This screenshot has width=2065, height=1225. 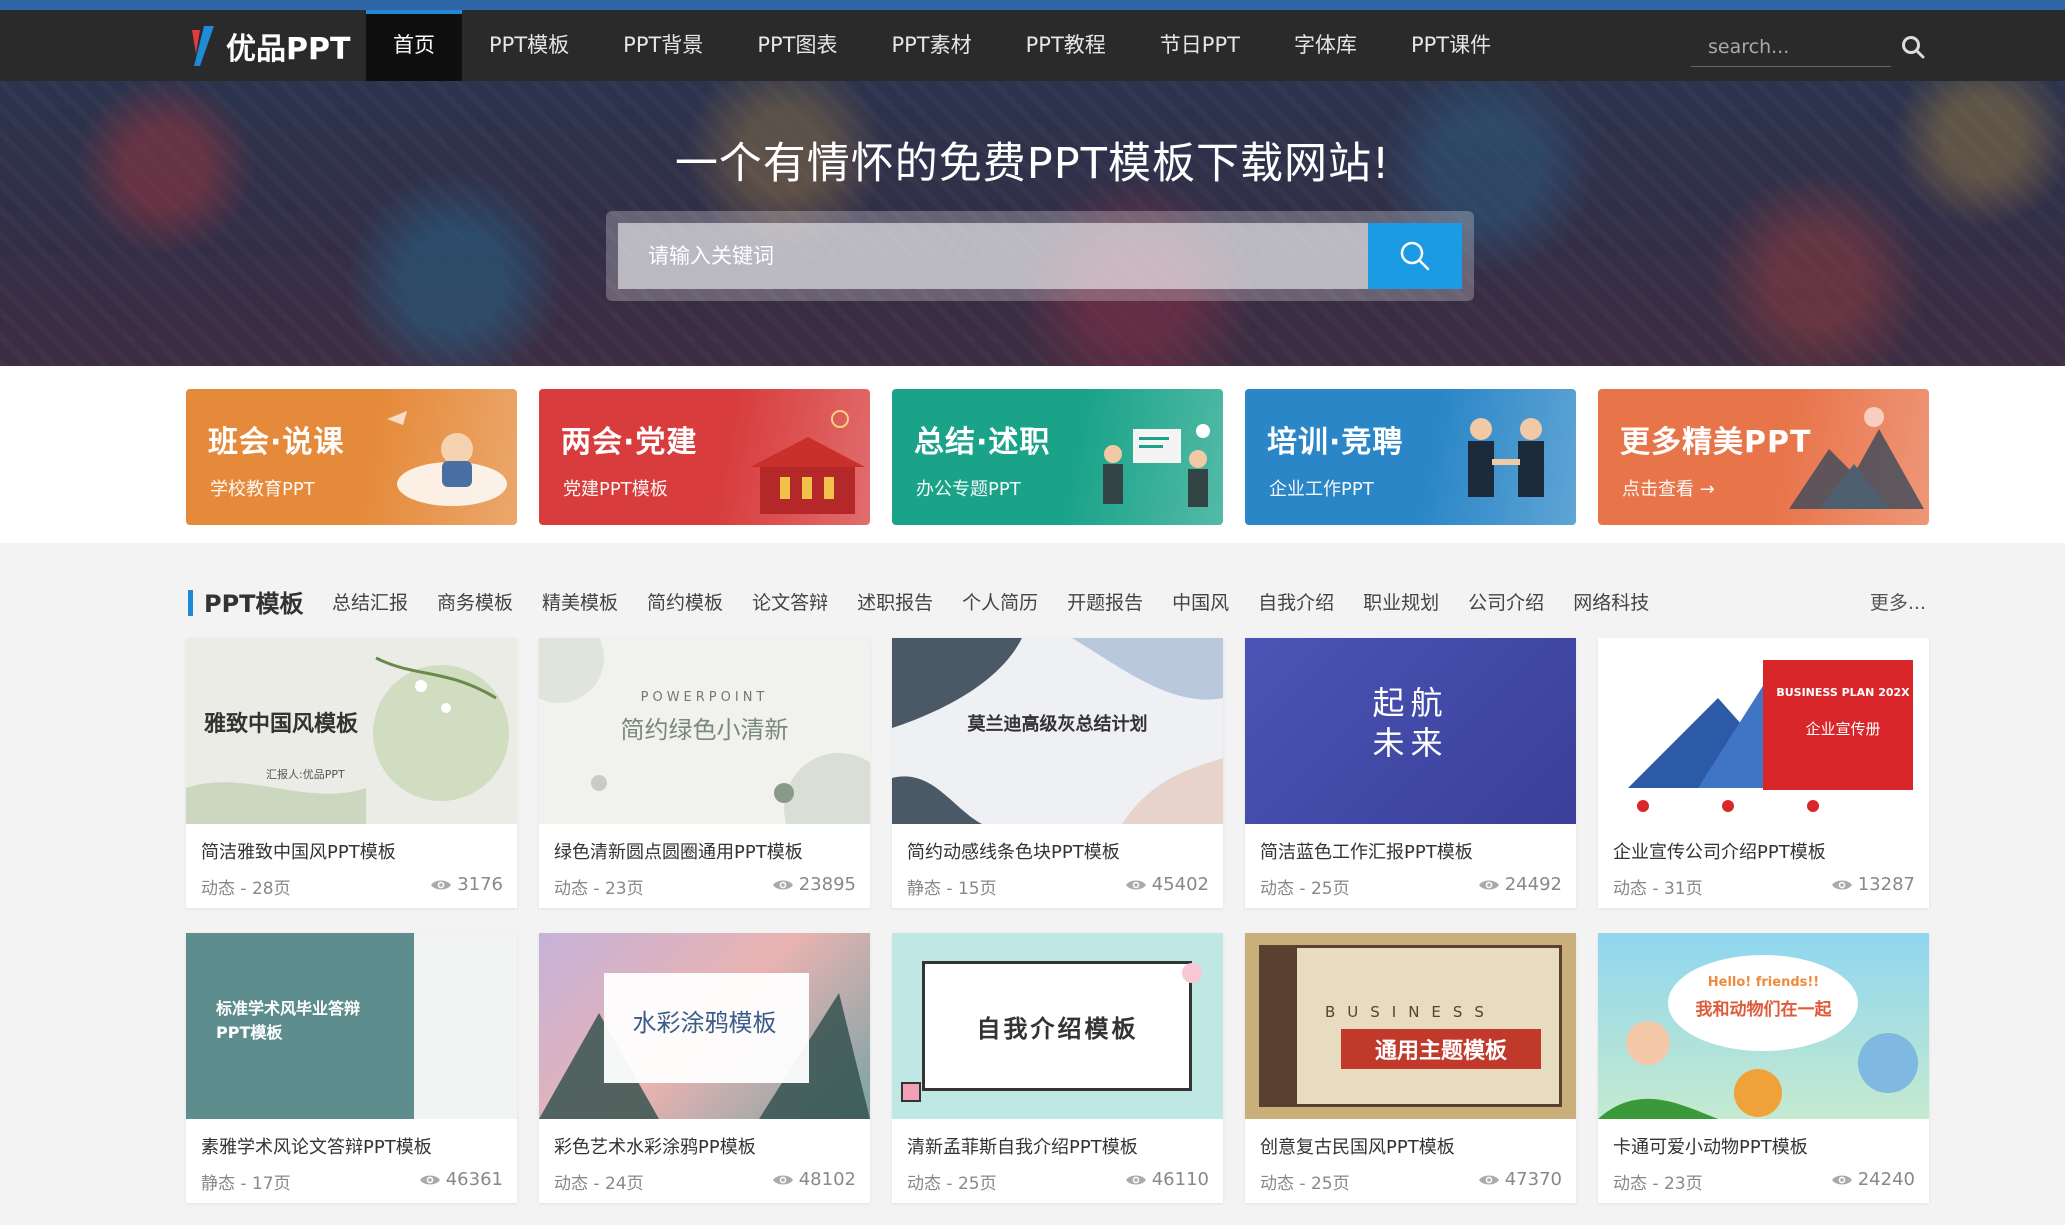 I want to click on view-count: 46361, so click(x=474, y=1179).